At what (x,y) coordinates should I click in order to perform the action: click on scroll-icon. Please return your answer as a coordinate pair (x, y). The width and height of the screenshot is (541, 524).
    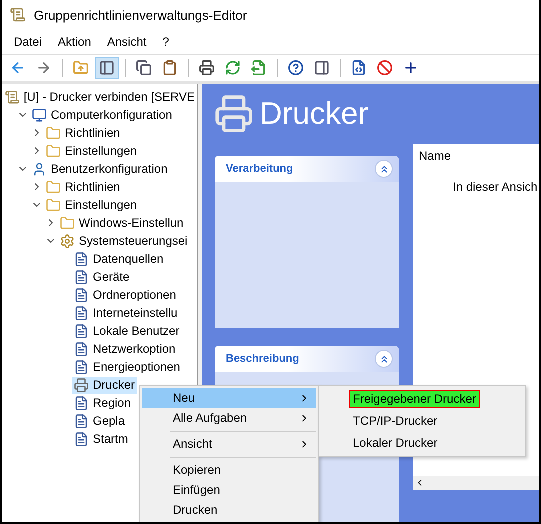
    Looking at the image, I should click on (12, 97).